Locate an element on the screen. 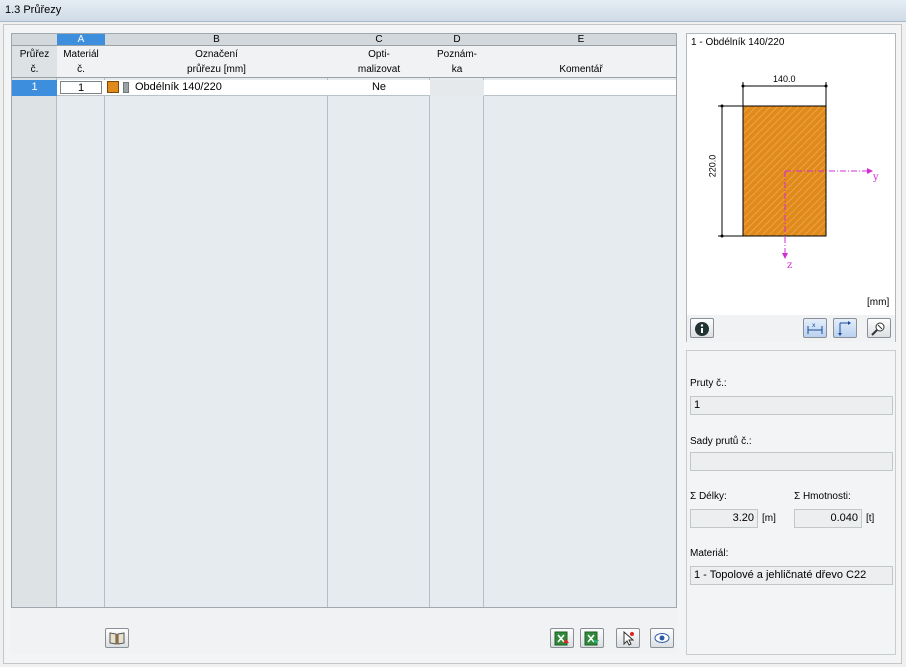  header-optimize: Opti- malizovat is located at coordinates (379, 62).